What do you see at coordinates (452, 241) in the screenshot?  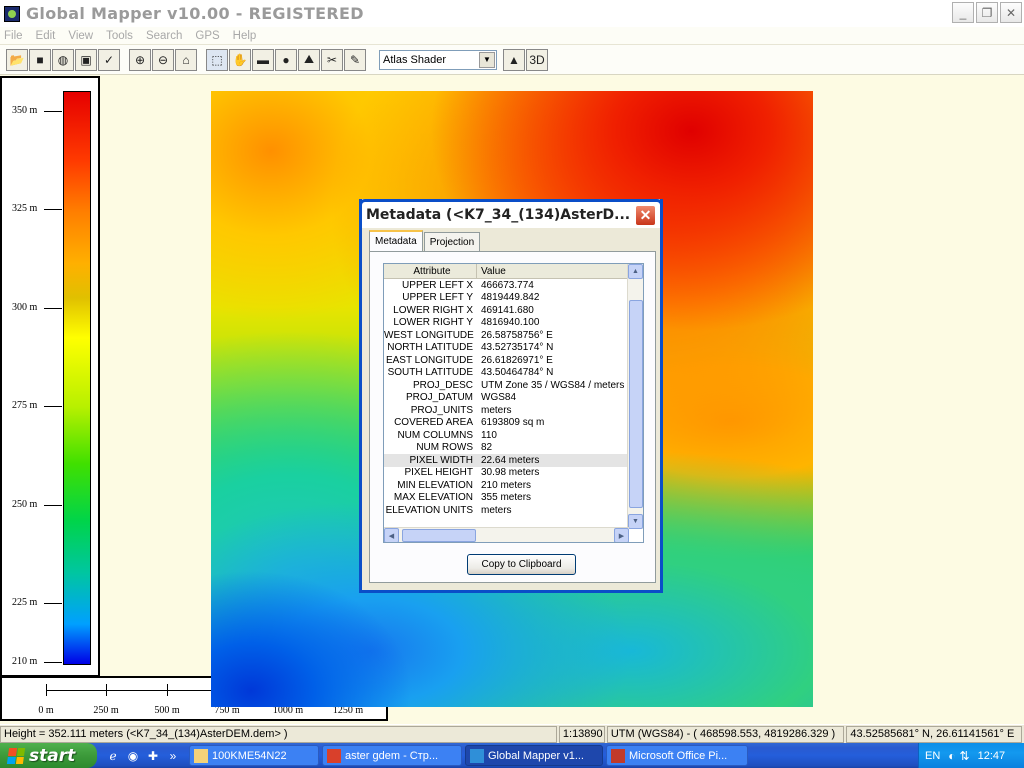 I see `tab-projection: Projection` at bounding box center [452, 241].